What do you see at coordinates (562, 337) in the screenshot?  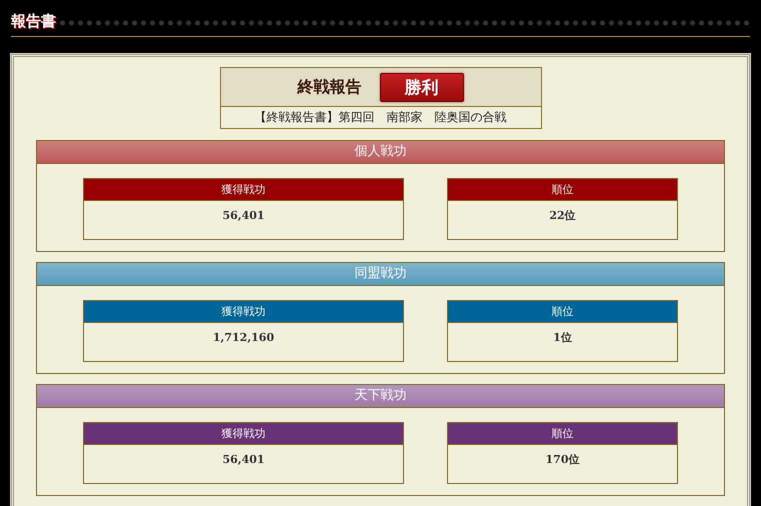 I see `stat-value: 1位` at bounding box center [562, 337].